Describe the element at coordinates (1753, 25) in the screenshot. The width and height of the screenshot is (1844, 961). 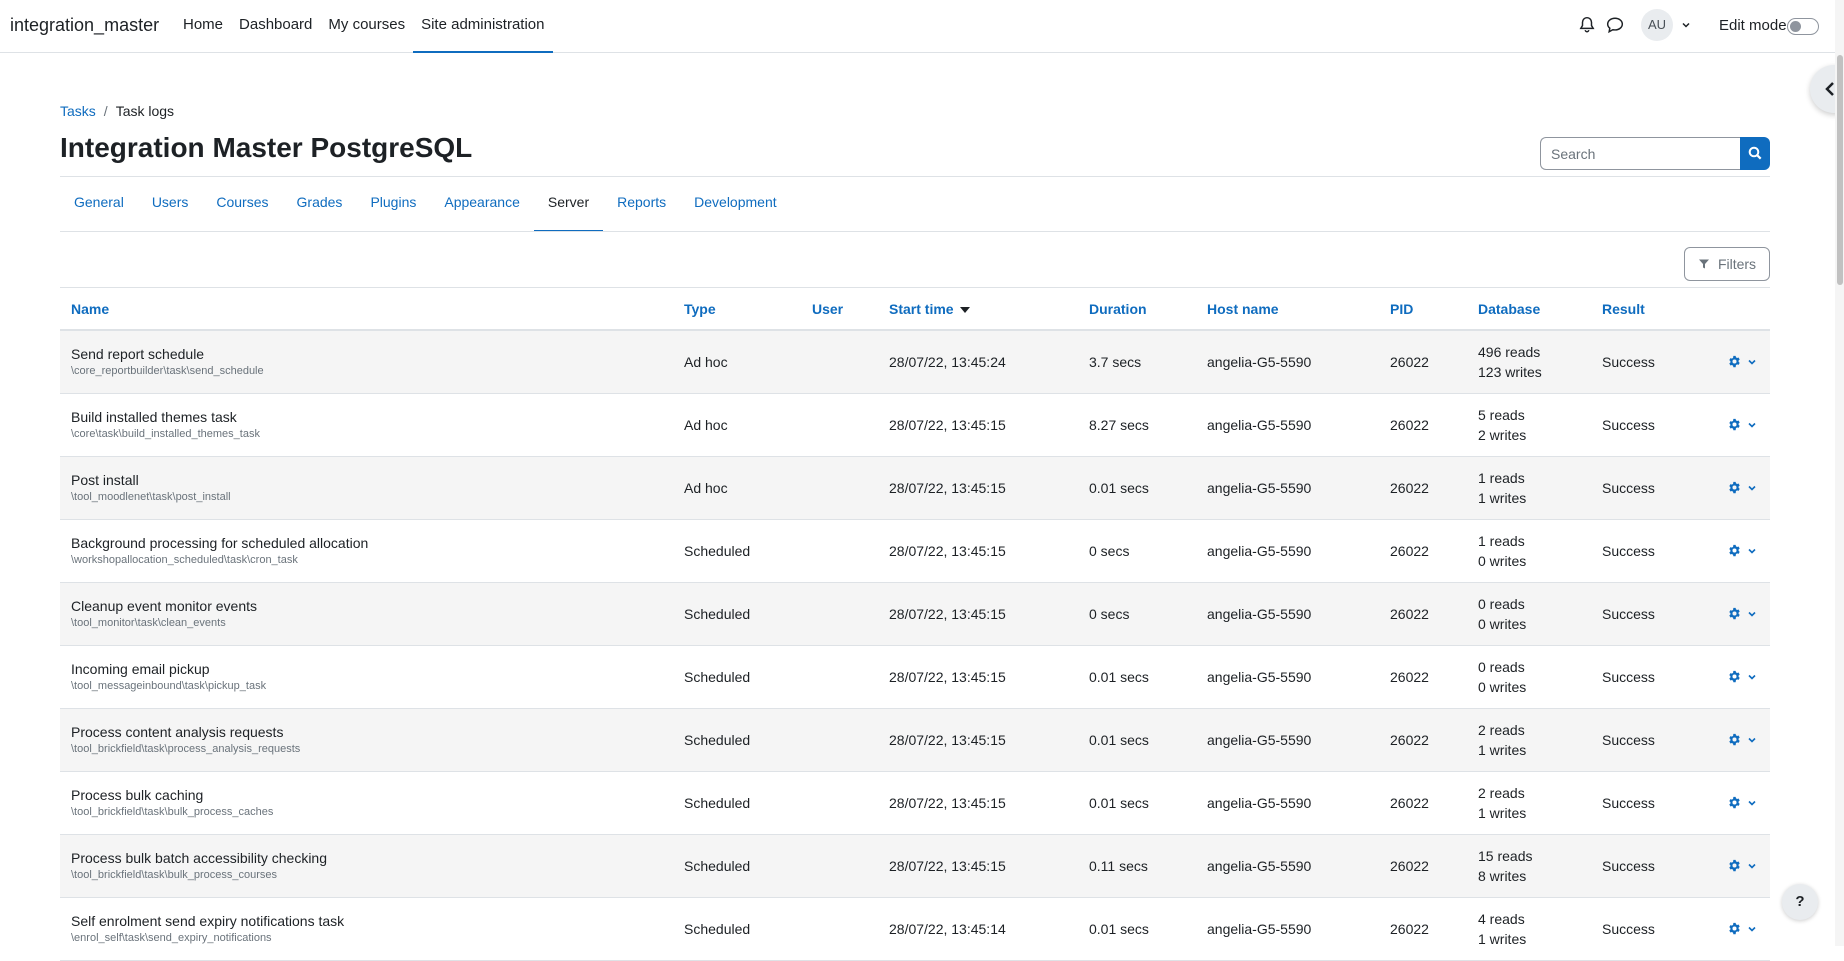
I see `edit-mode-label: Edit mode` at that location.